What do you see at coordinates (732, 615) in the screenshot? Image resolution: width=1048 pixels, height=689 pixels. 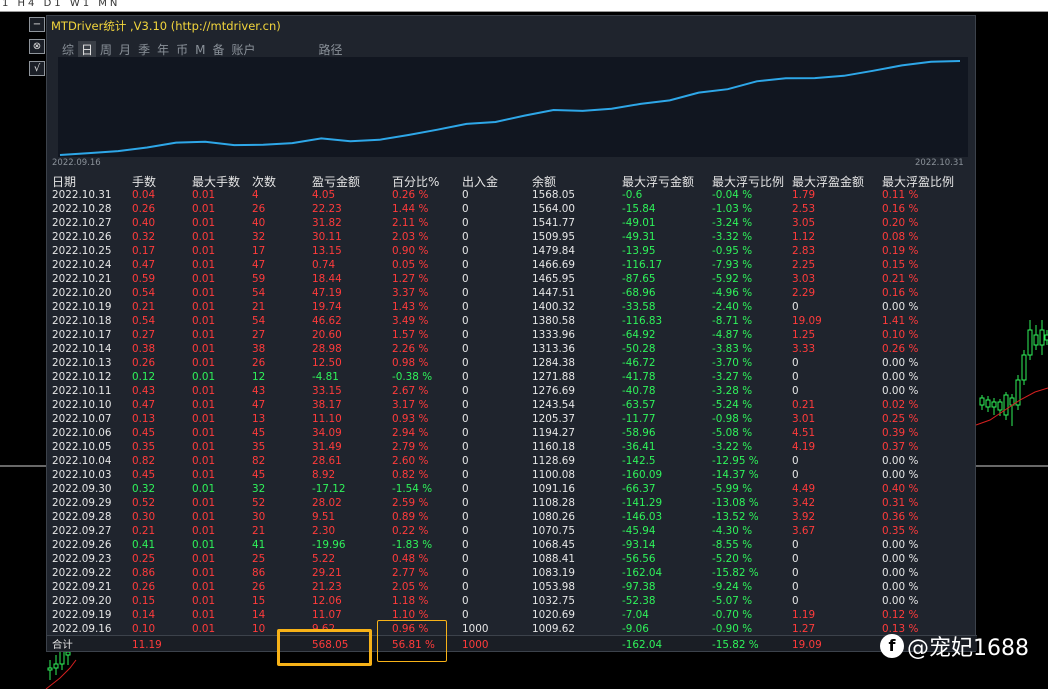 I see `cell-col-9: -0.70 %` at bounding box center [732, 615].